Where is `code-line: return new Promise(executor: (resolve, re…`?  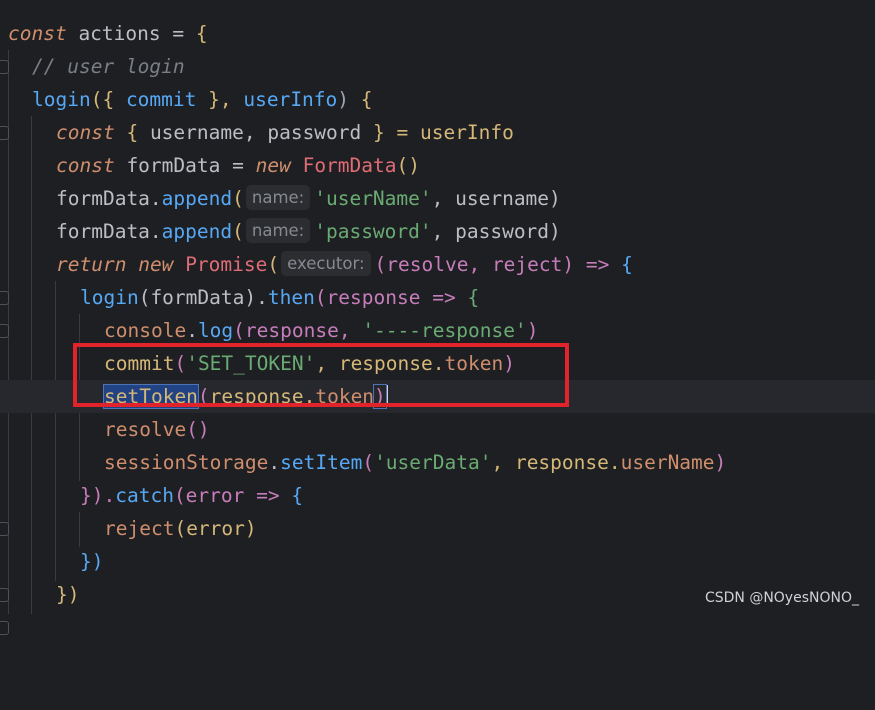
code-line: return new Promise(executor: (resolve, re… is located at coordinates (437, 276).